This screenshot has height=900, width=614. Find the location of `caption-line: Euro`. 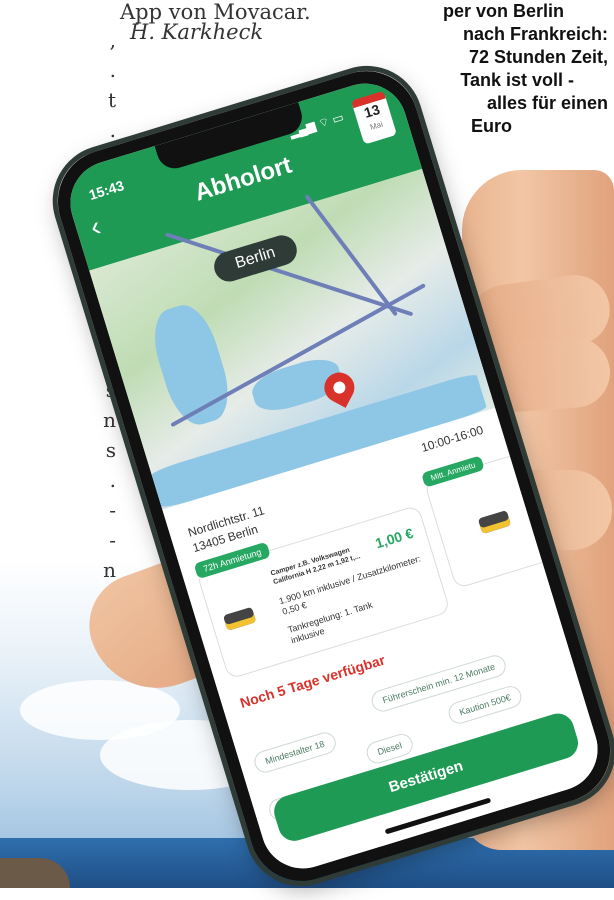

caption-line: Euro is located at coordinates (491, 126).